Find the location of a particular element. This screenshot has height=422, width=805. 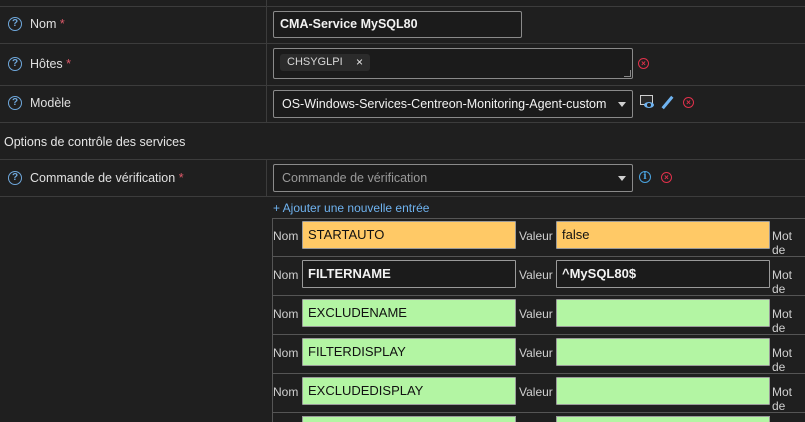

commande-label: Commande de vérification * is located at coordinates (107, 178).